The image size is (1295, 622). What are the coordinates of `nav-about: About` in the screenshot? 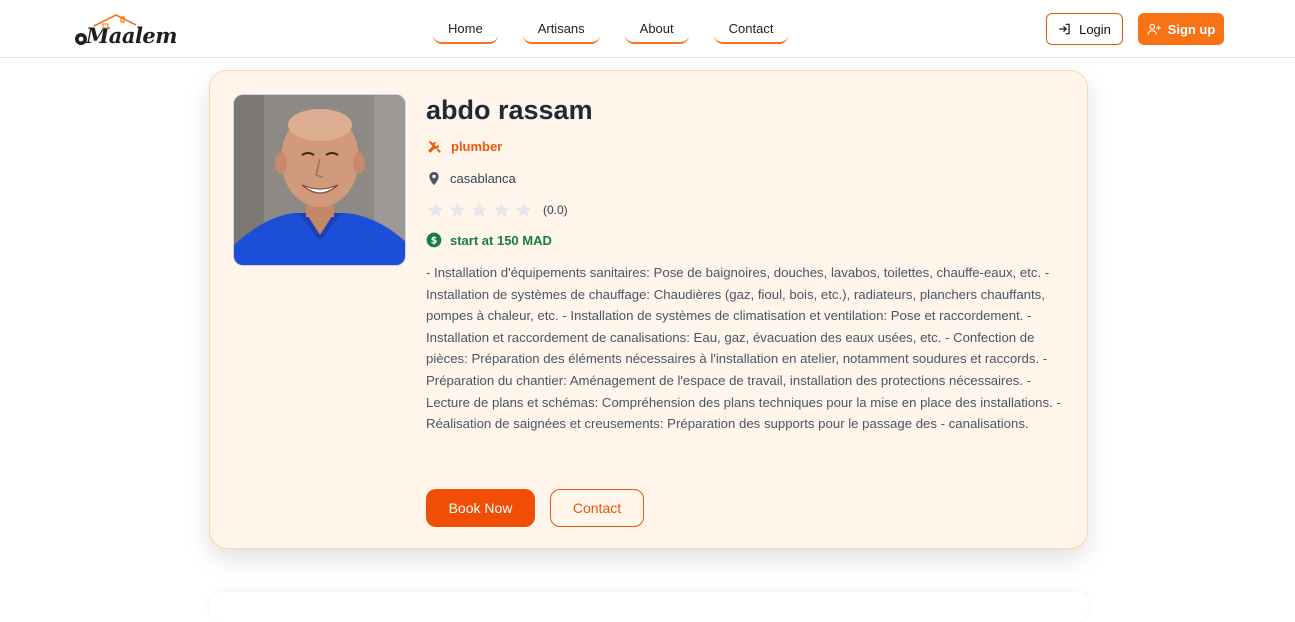 It's located at (656, 29).